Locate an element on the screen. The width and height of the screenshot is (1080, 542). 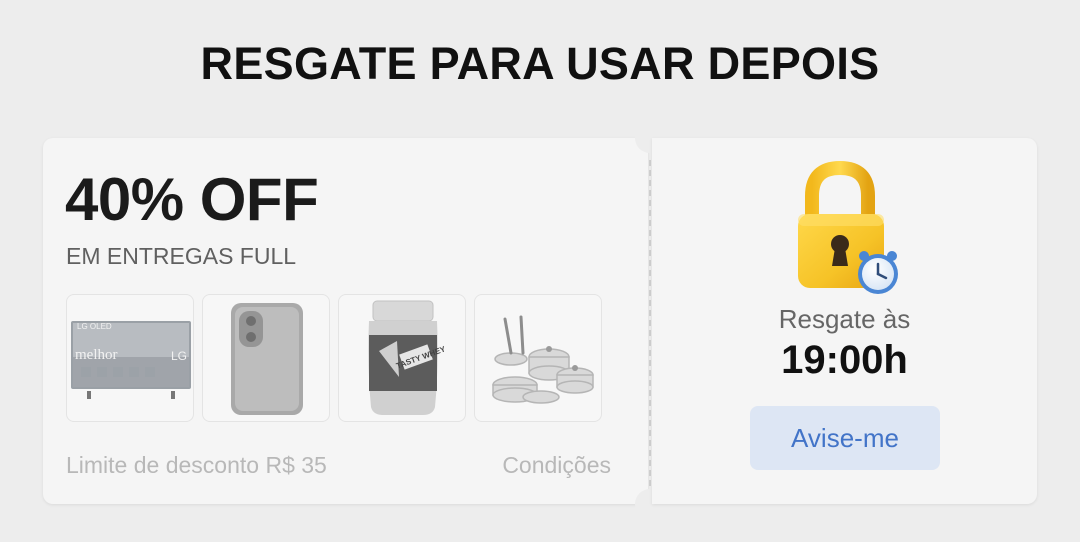
discount-title: 40% OFF is located at coordinates (192, 199).